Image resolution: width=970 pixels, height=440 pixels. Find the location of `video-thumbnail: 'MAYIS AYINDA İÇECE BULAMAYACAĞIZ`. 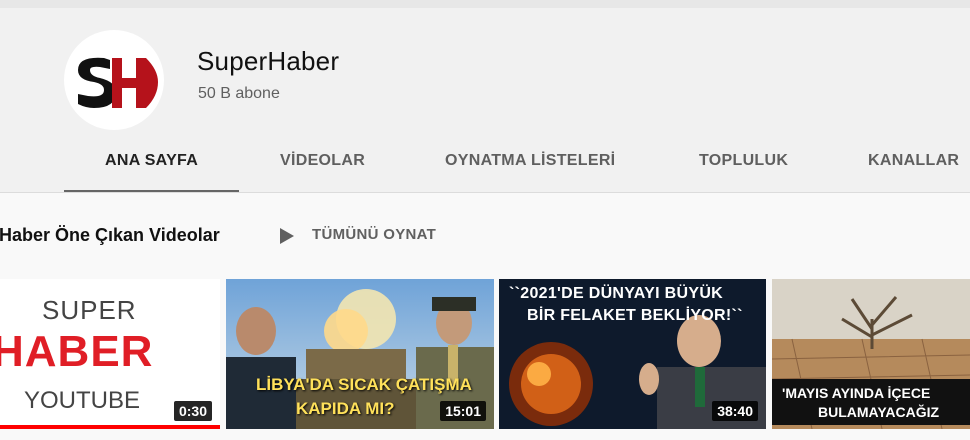

video-thumbnail: 'MAYIS AYINDA İÇECE BULAMAYACAĞIZ is located at coordinates (871, 354).